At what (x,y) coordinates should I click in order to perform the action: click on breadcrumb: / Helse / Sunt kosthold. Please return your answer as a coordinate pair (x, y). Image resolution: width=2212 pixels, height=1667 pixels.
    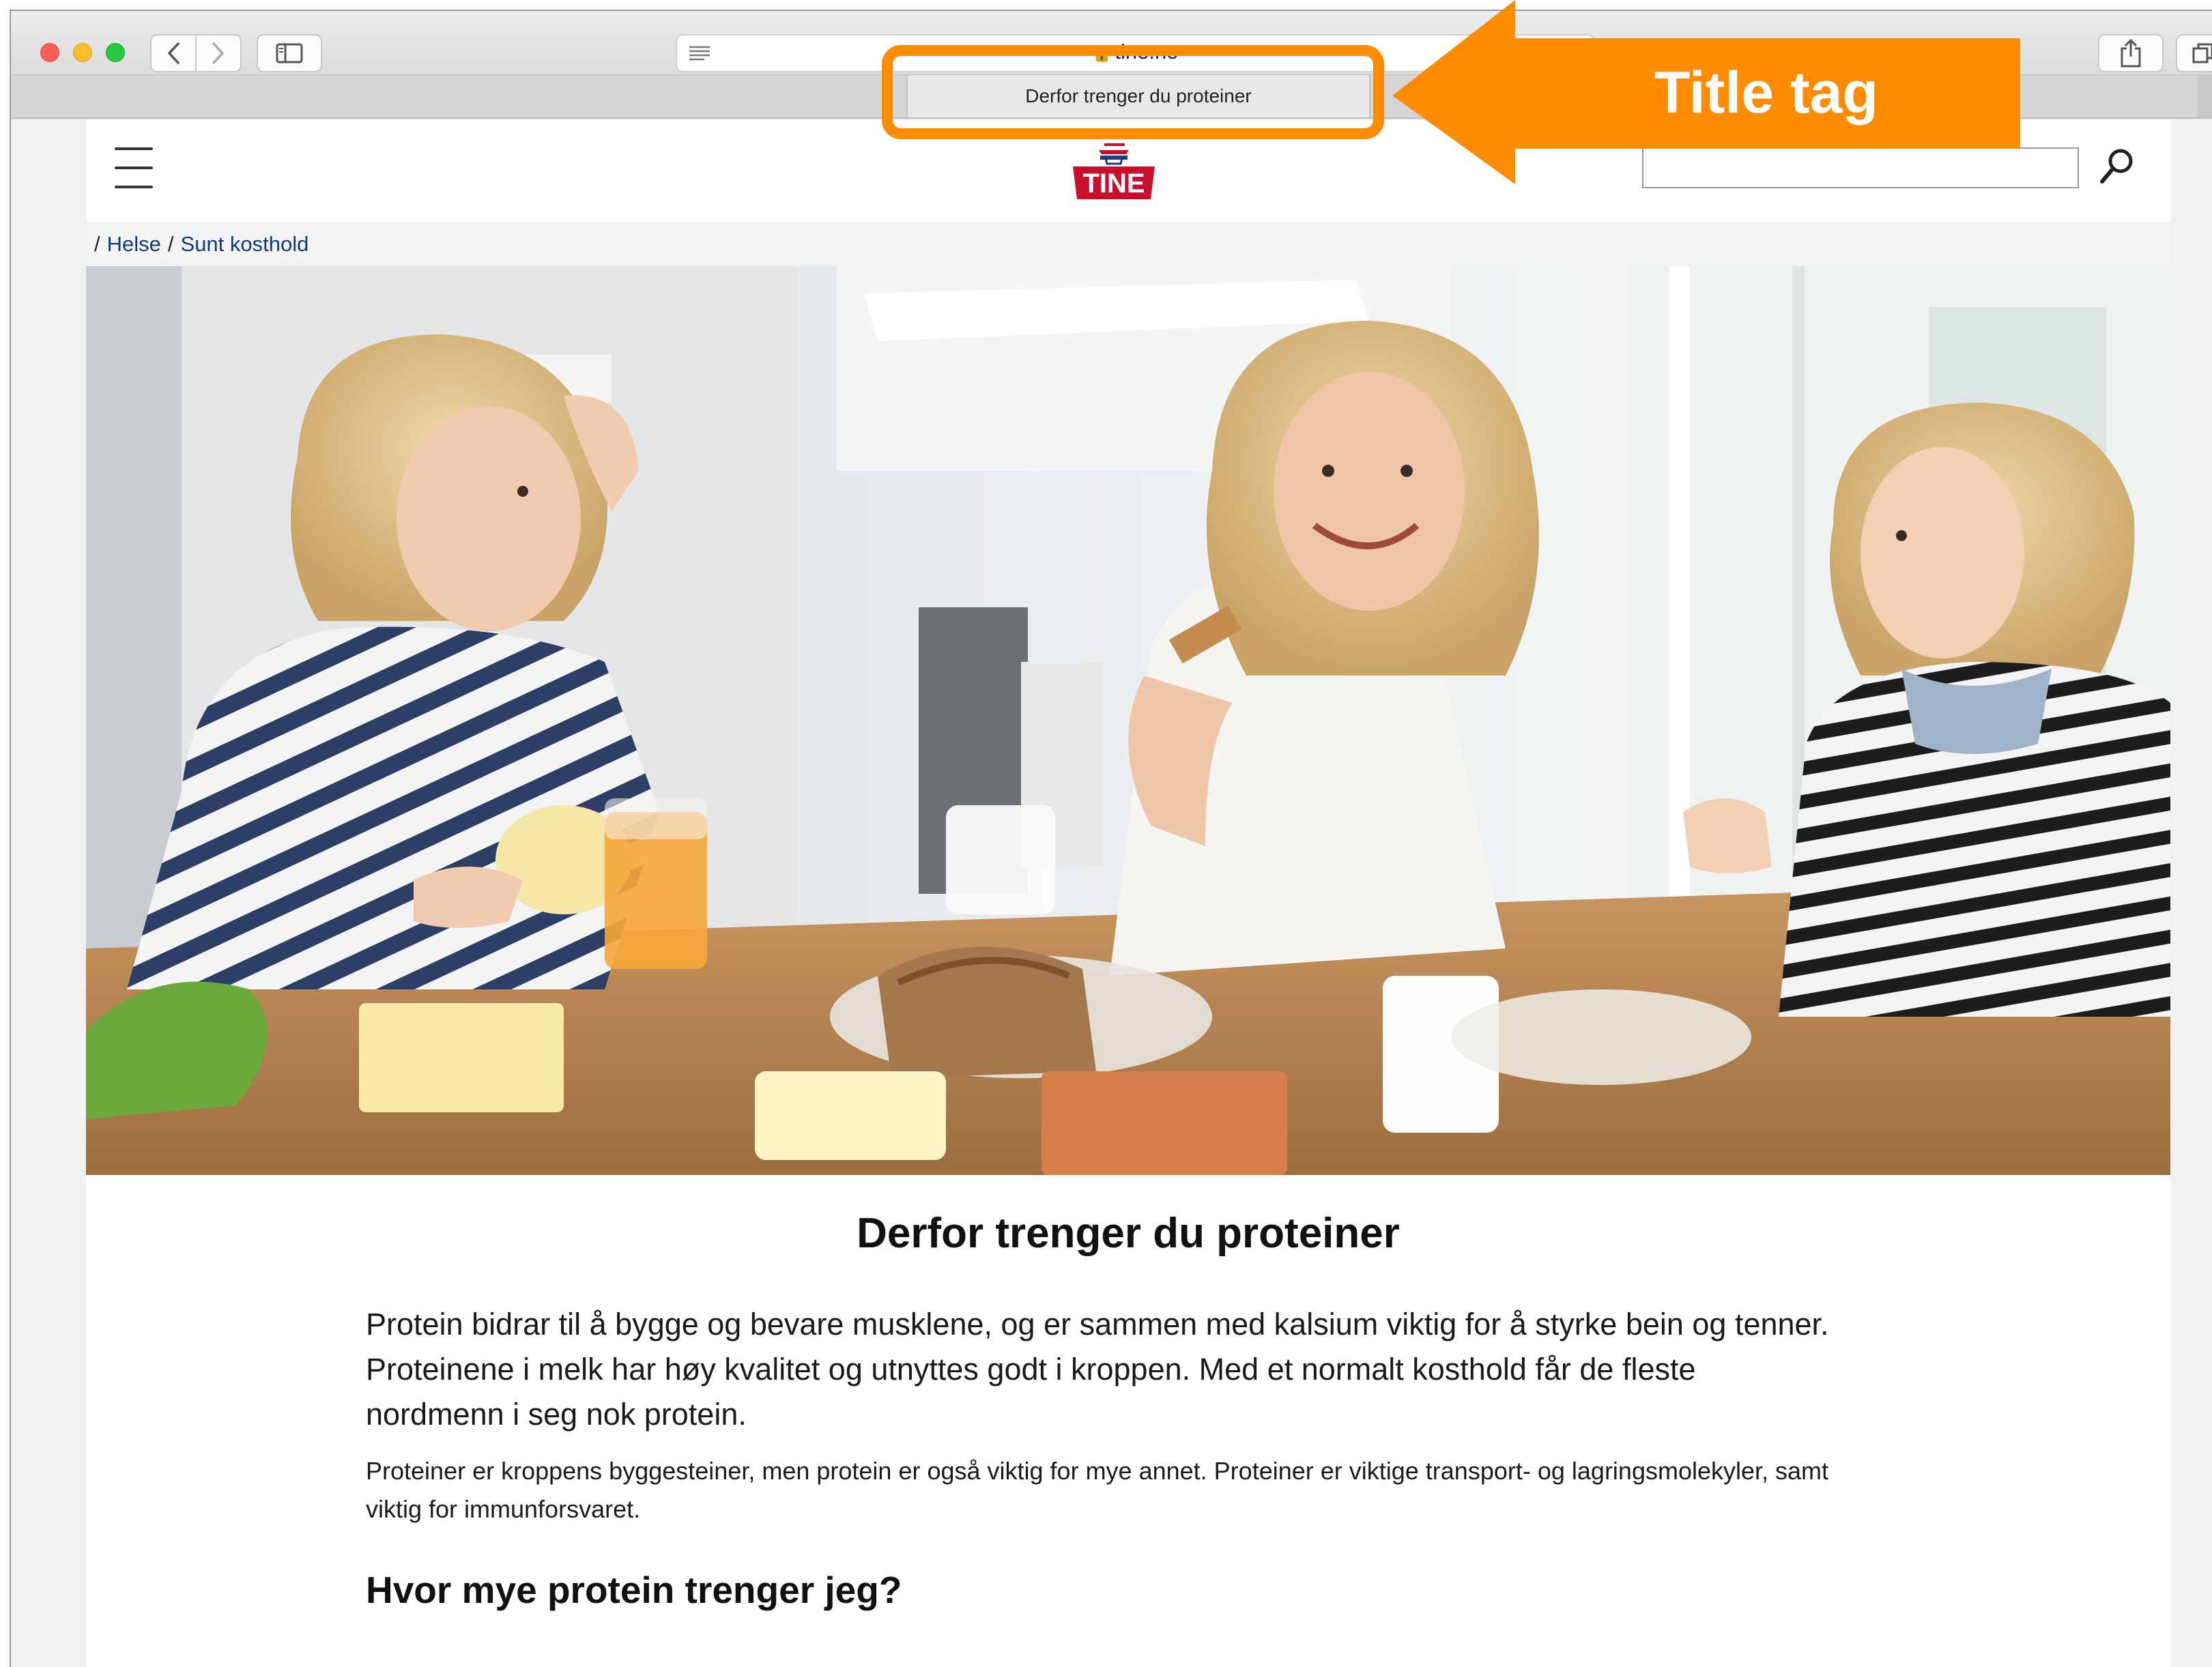
    Looking at the image, I should click on (1128, 244).